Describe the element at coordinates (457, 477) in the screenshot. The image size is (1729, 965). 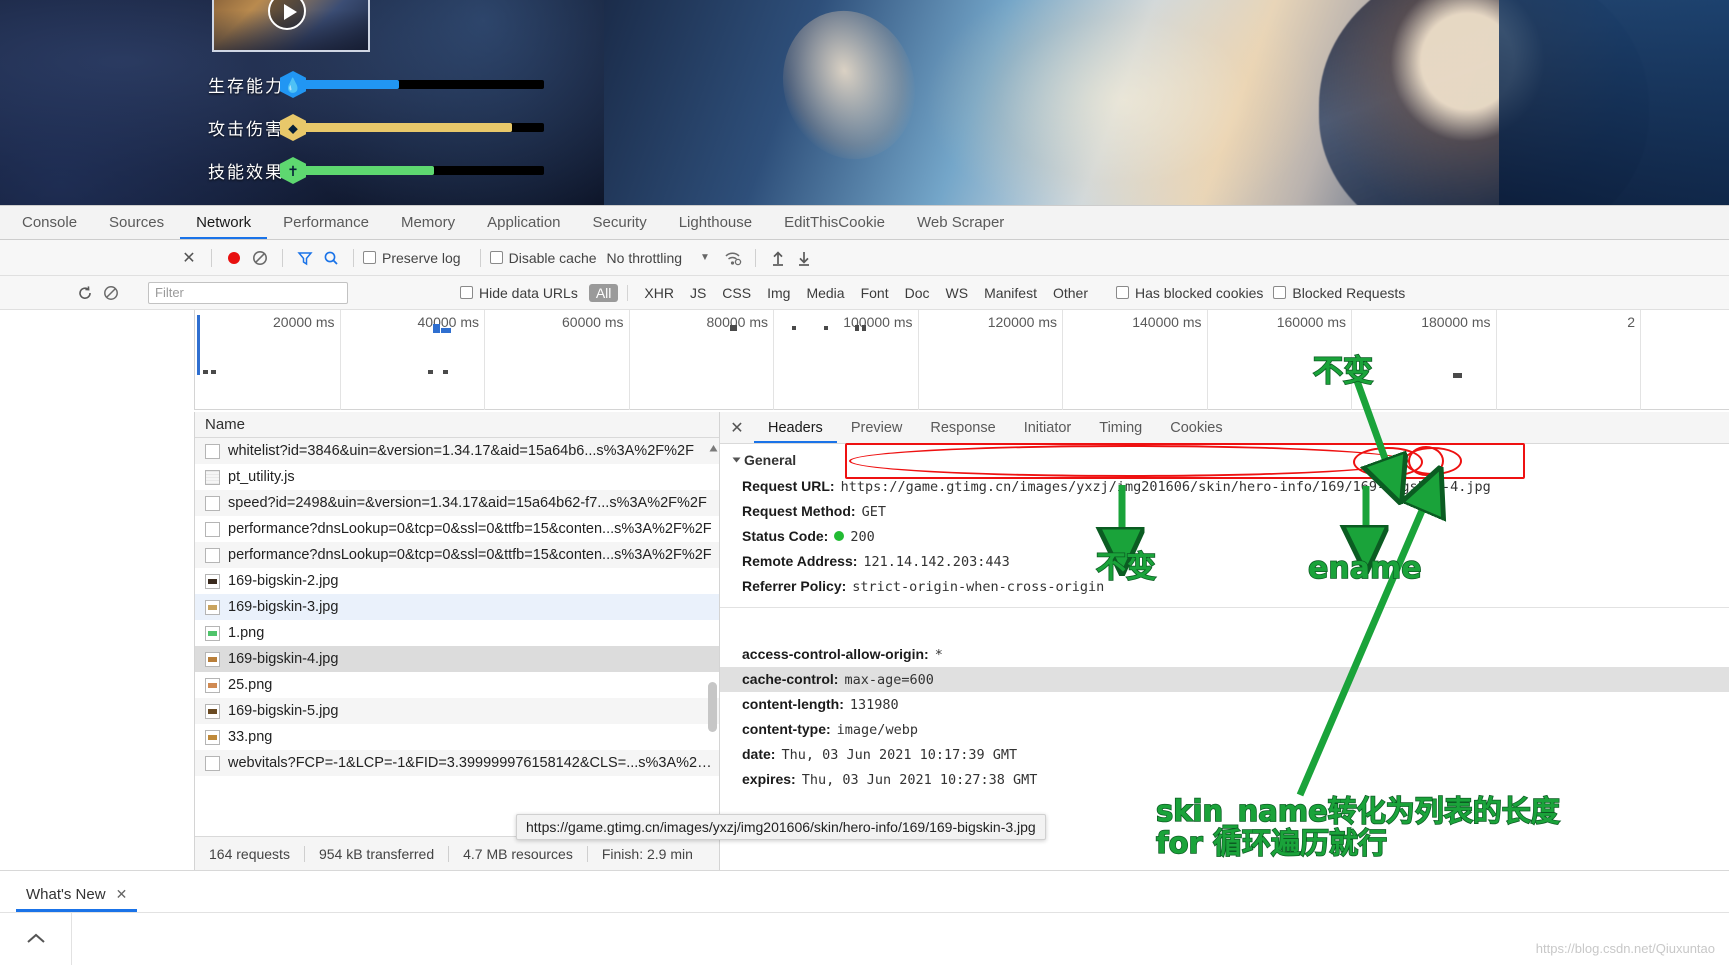
I see `request-row: pt_utility.js` at that location.